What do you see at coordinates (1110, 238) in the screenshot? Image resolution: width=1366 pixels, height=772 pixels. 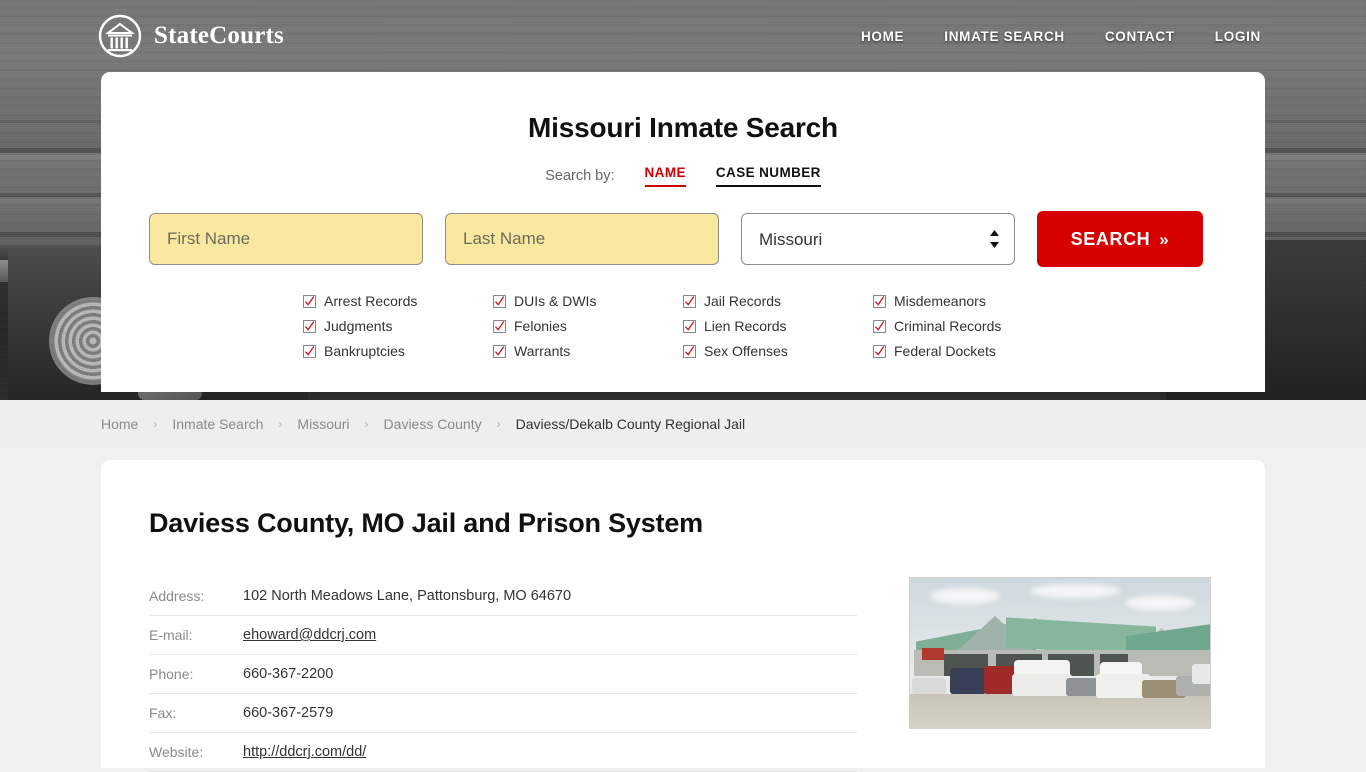 I see `search-button-label: SEARCH` at bounding box center [1110, 238].